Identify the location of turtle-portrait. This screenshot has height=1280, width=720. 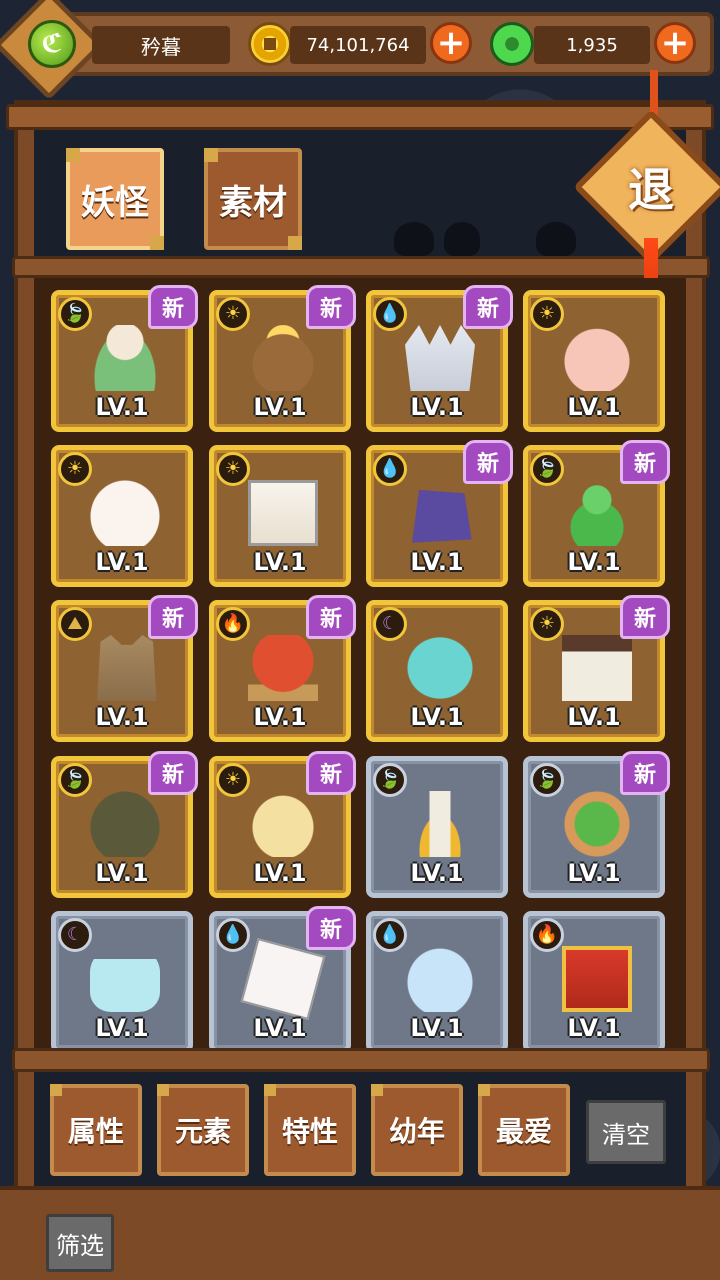
(125, 824).